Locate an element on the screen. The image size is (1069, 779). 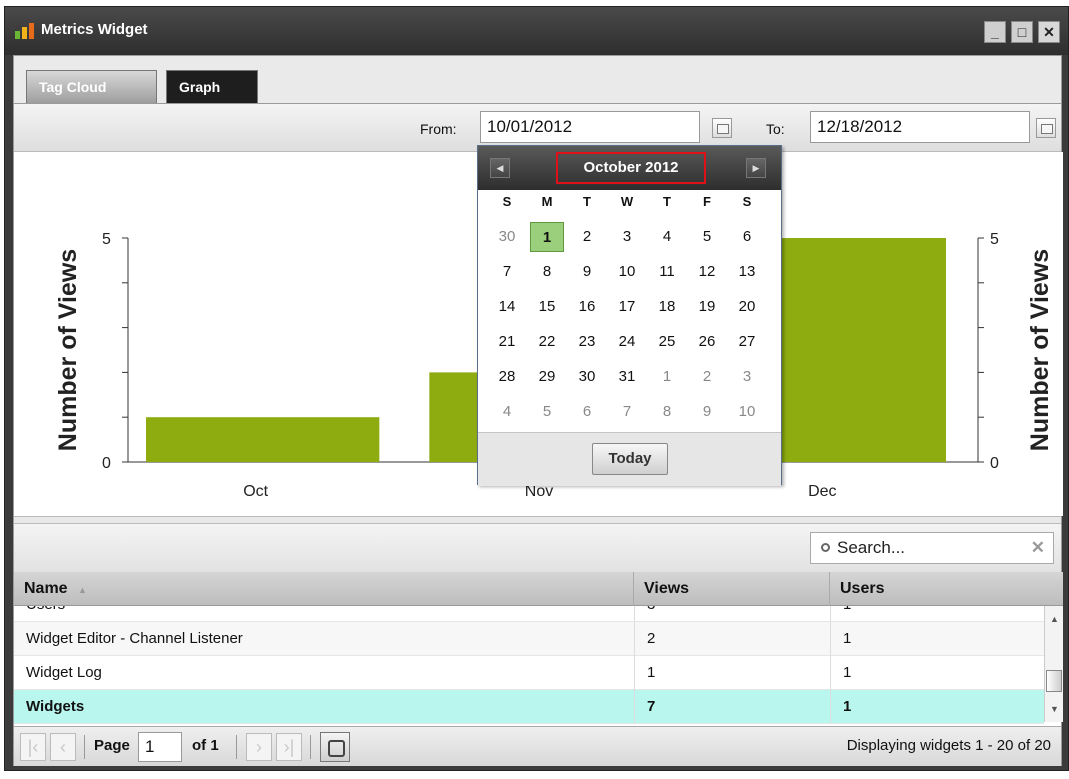
calendar-day: 10 is located at coordinates (627, 272).